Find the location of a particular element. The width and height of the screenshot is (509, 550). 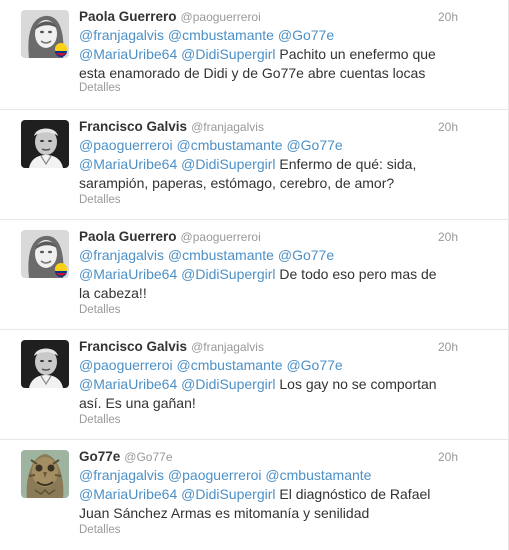

stone-sculpture-face-avatar is located at coordinates (45, 474).